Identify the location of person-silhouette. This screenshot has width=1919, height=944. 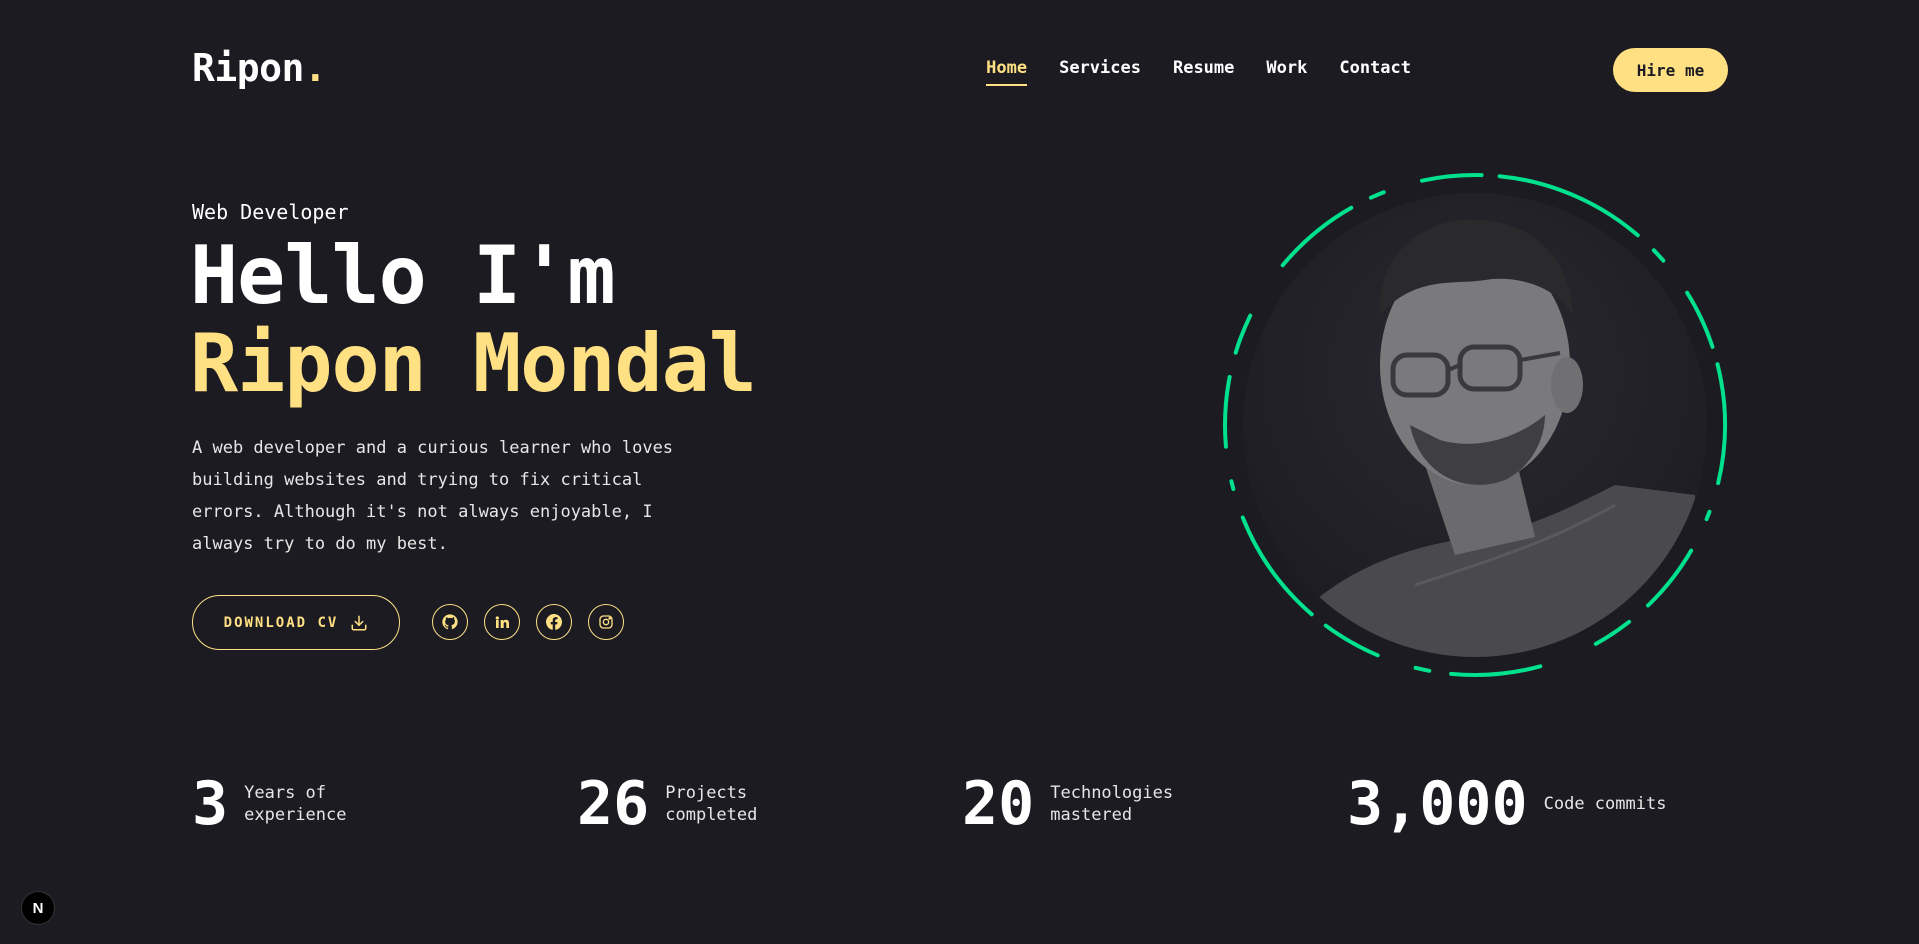
(1475, 425).